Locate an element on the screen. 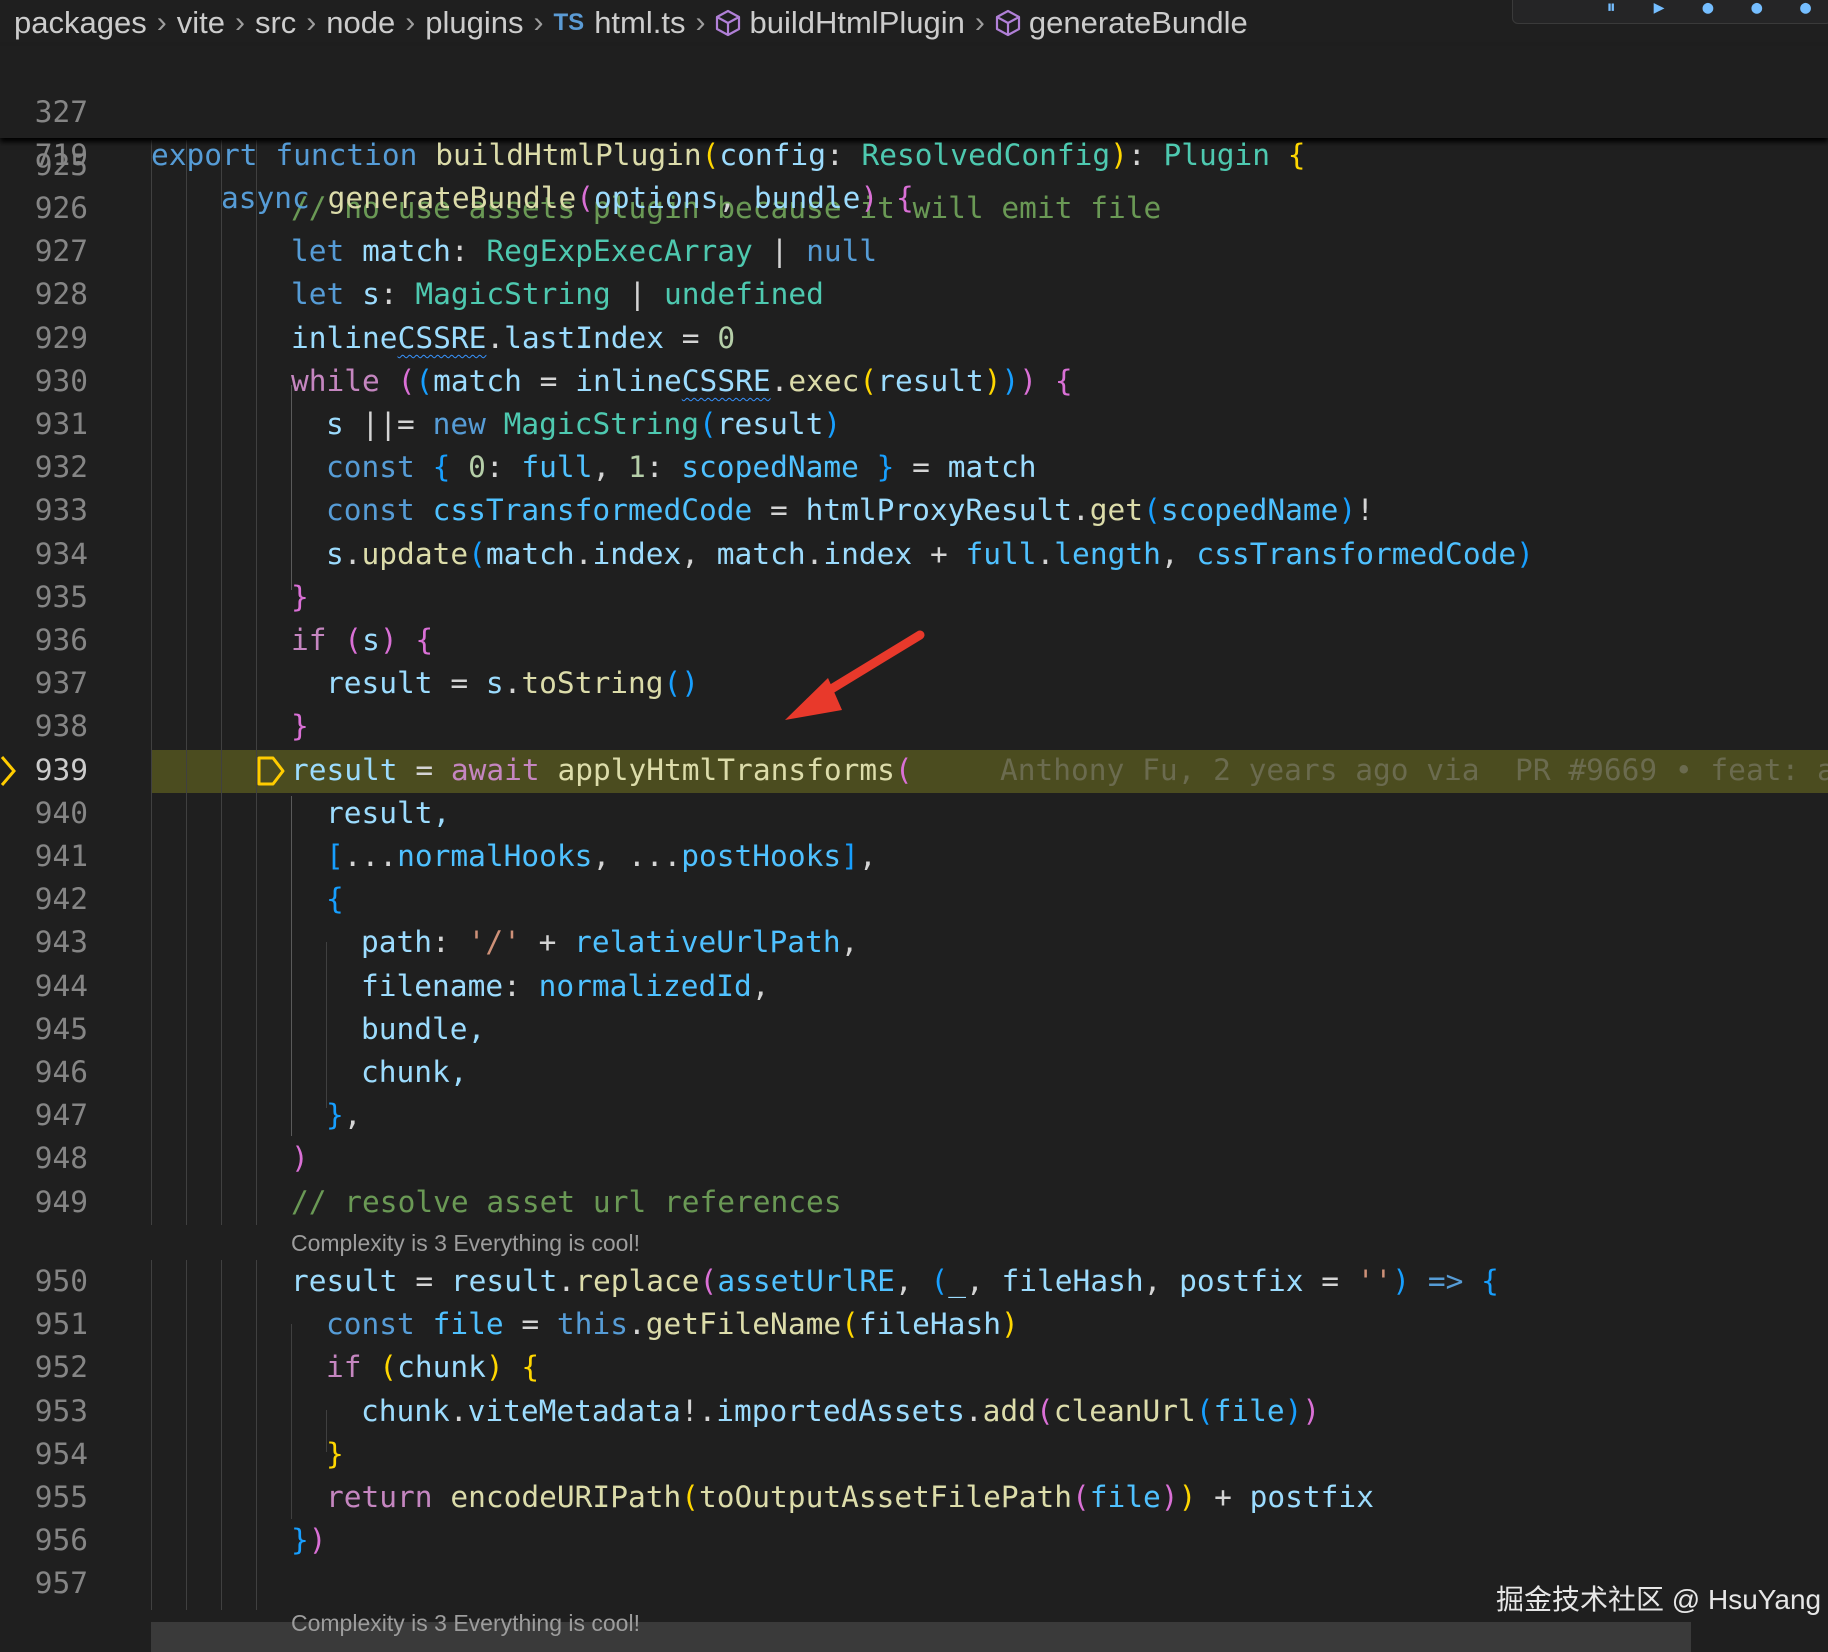 Image resolution: width=1828 pixels, height=1652 pixels. line-number: 945 is located at coordinates (61, 1029).